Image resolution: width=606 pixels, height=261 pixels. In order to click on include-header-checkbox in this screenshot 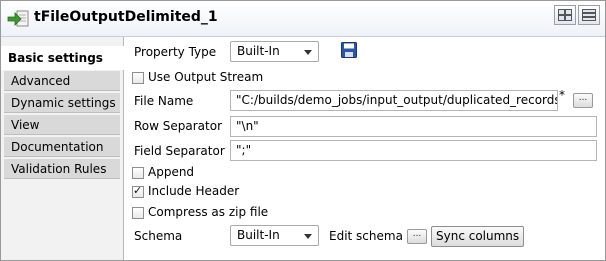, I will do `click(138, 191)`.